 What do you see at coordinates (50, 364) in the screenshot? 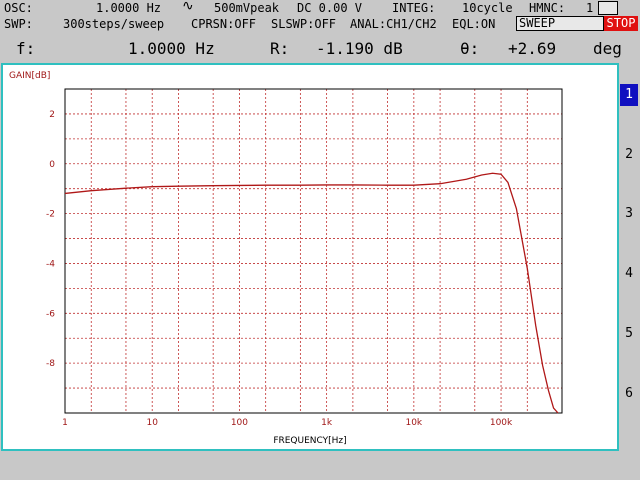
I see `y-tick-label: -8` at bounding box center [50, 364].